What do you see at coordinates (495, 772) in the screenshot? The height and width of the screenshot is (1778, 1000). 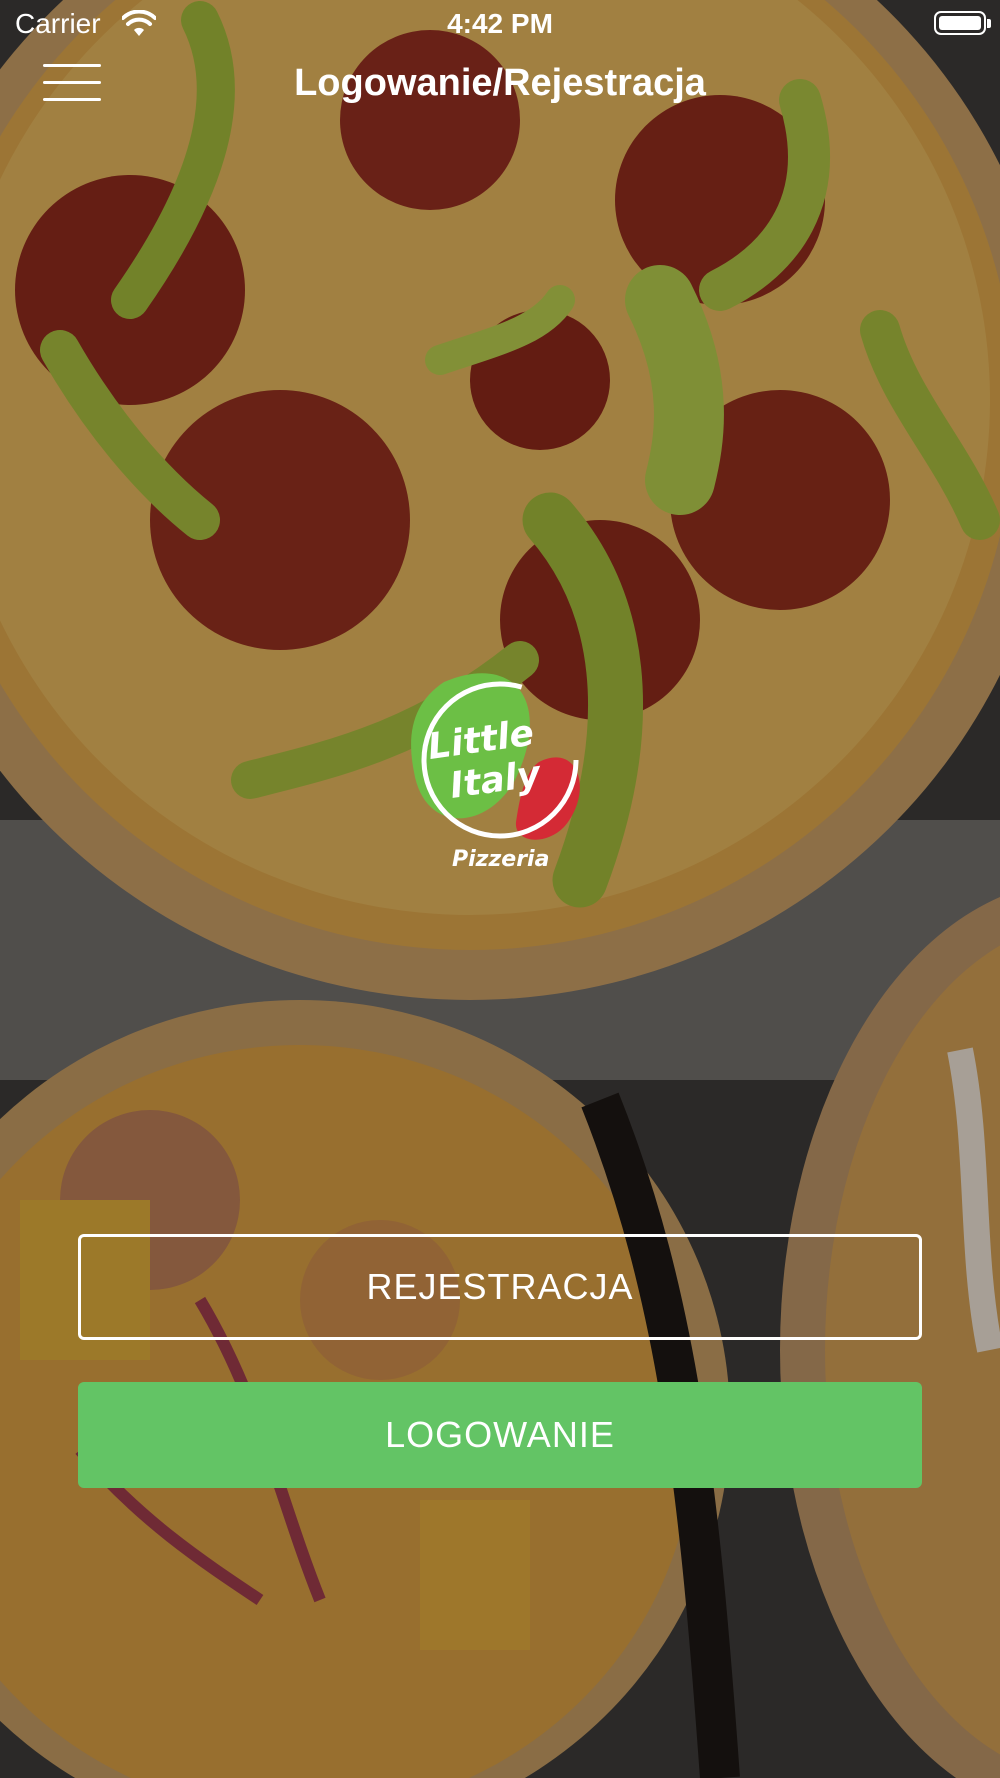 I see `little-italy-pizzeria-logo: Little Italy Pizzeria` at bounding box center [495, 772].